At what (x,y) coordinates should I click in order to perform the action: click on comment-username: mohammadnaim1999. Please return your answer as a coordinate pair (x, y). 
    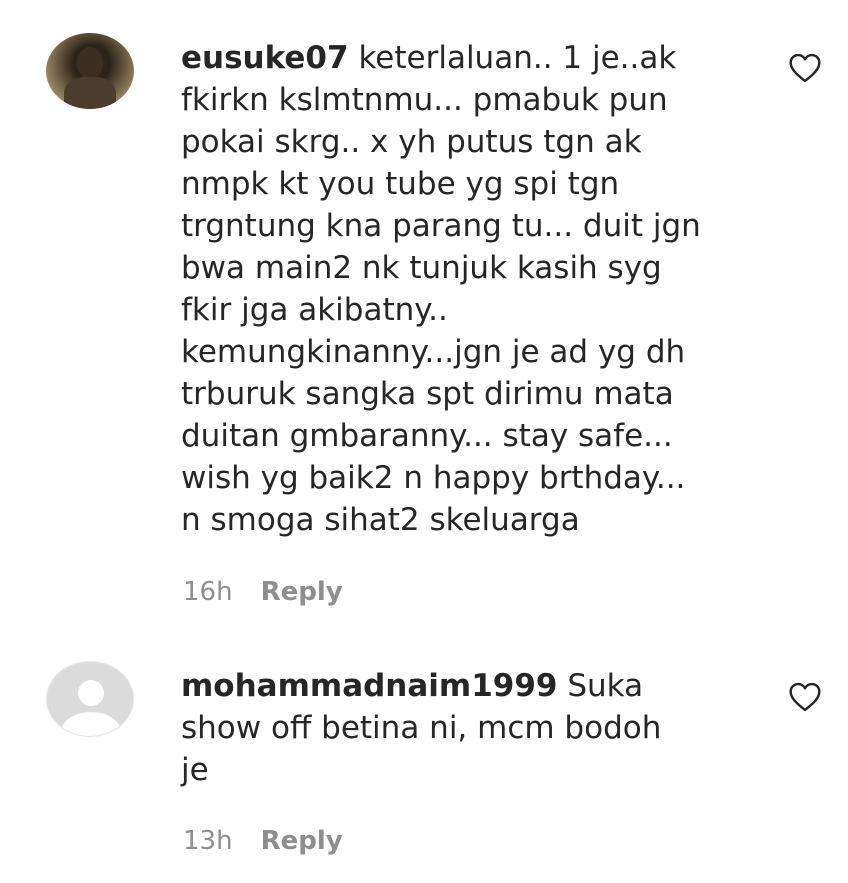
    Looking at the image, I should click on (369, 686).